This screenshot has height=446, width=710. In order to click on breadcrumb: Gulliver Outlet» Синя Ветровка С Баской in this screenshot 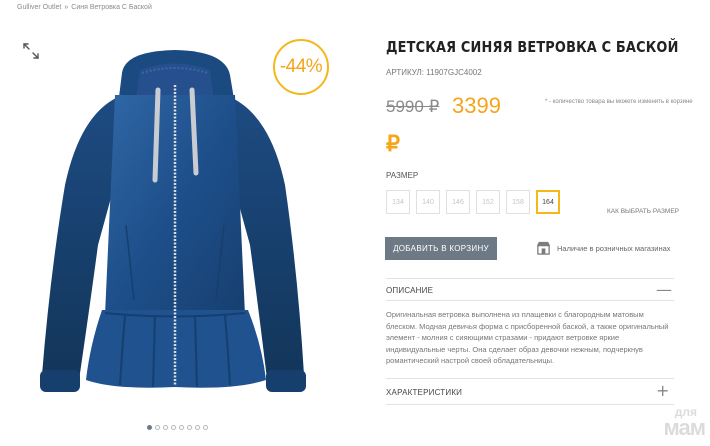, I will do `click(84, 7)`.